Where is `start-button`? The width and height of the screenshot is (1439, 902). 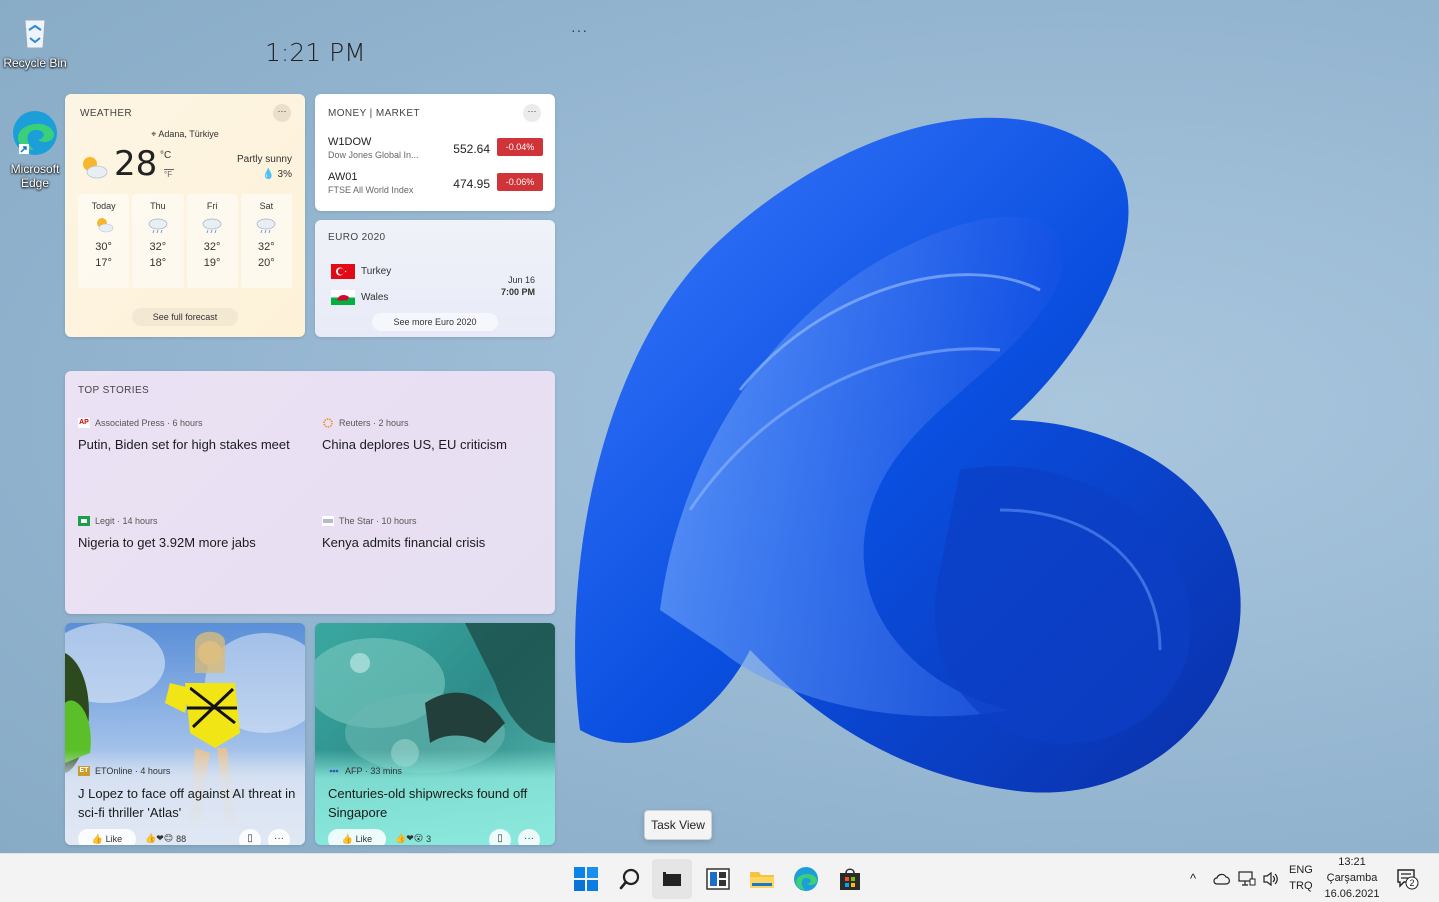 start-button is located at coordinates (586, 879).